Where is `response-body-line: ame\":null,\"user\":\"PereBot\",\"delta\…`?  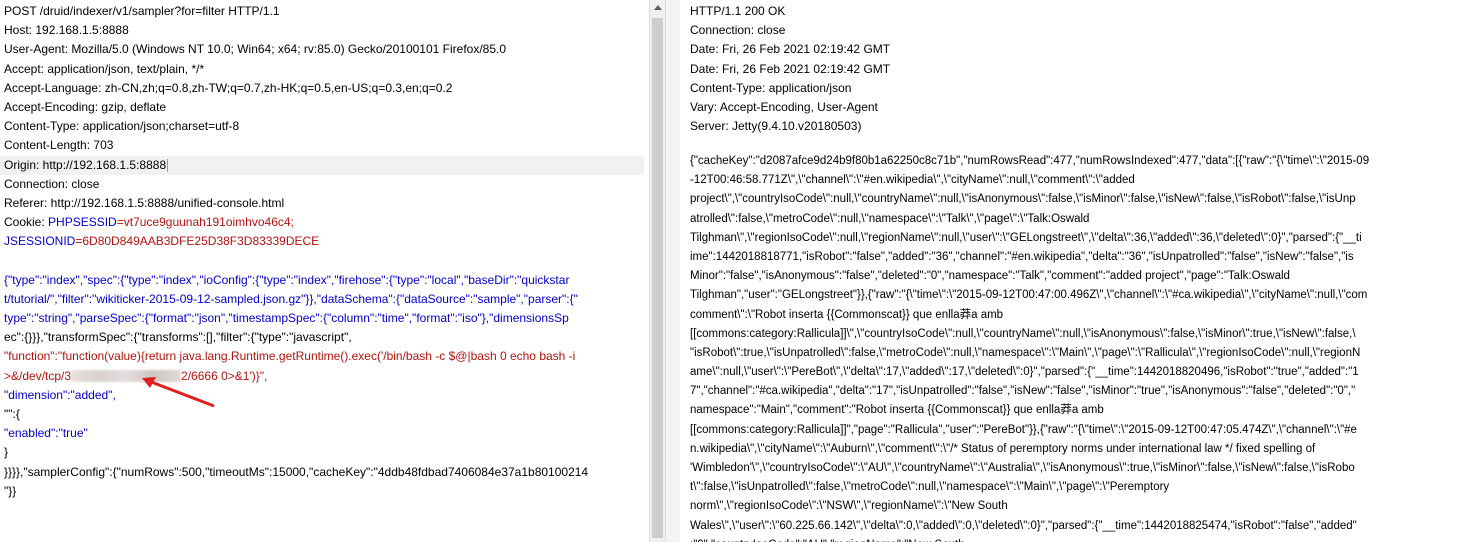
response-body-line: ame\":null,\"user\":\"PereBot\",\"delta\… is located at coordinates (1024, 372).